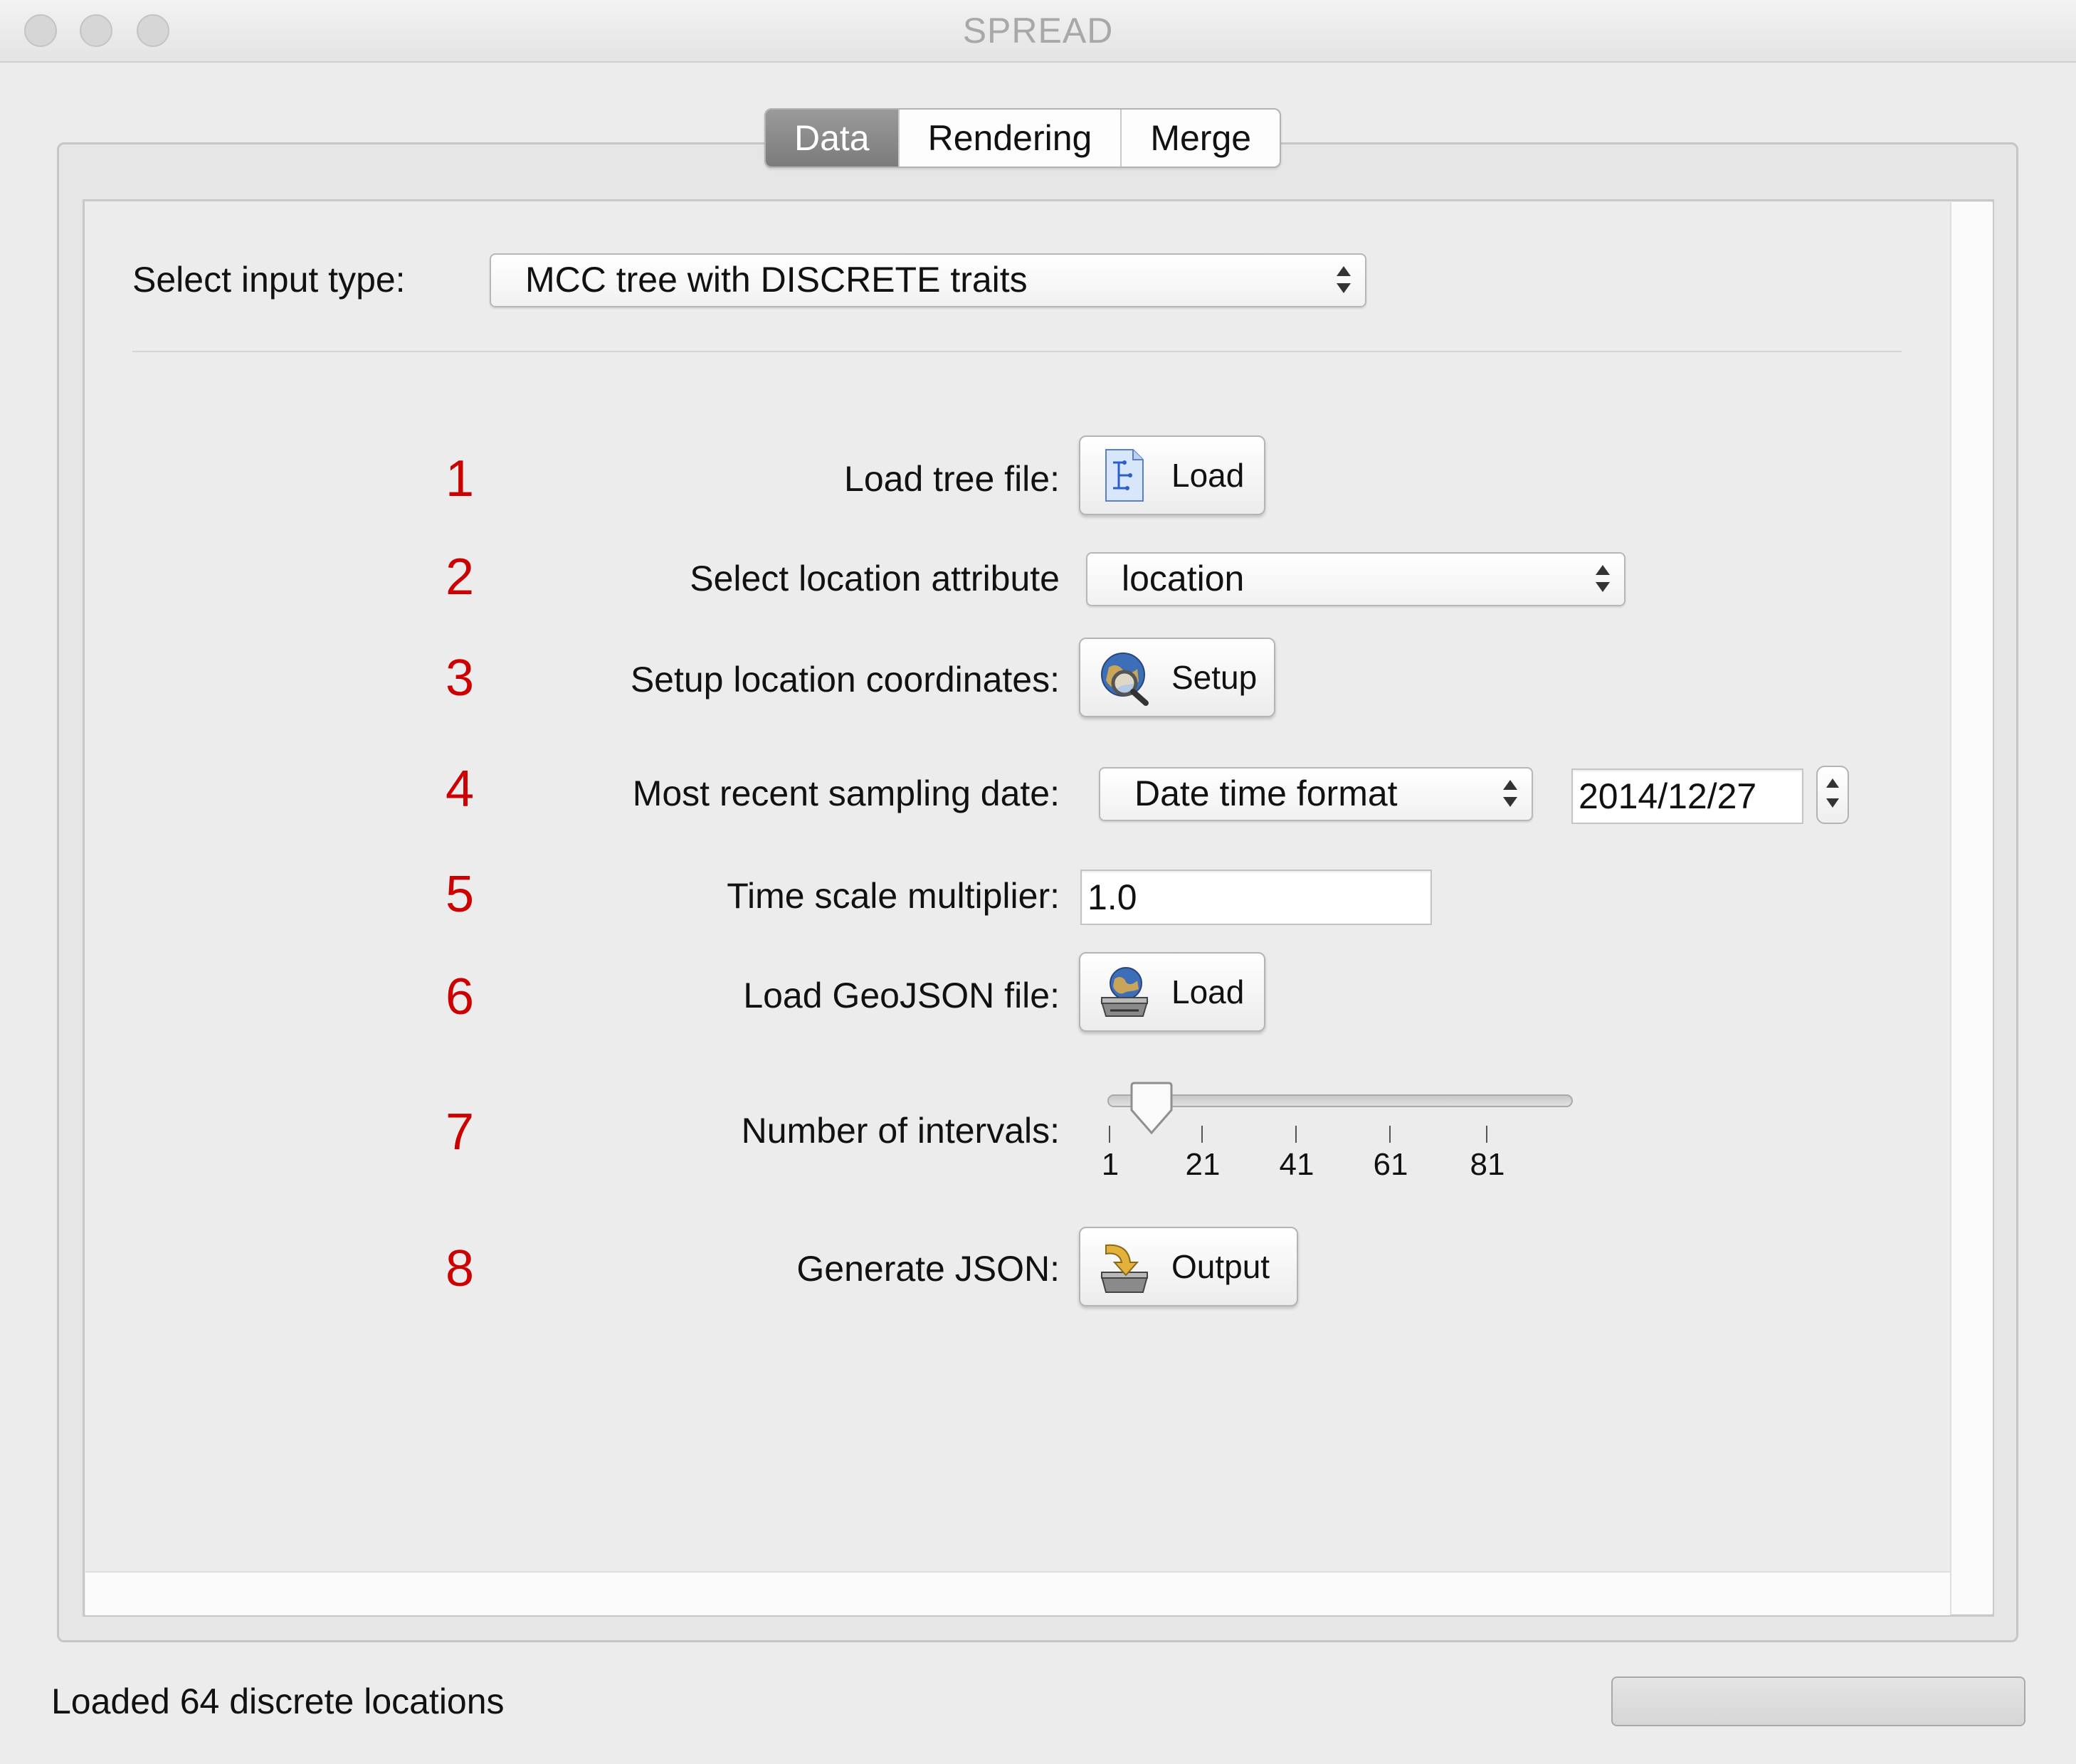 This screenshot has width=2076, height=1764. What do you see at coordinates (1832, 783) in the screenshot?
I see `stepper-up-icon` at bounding box center [1832, 783].